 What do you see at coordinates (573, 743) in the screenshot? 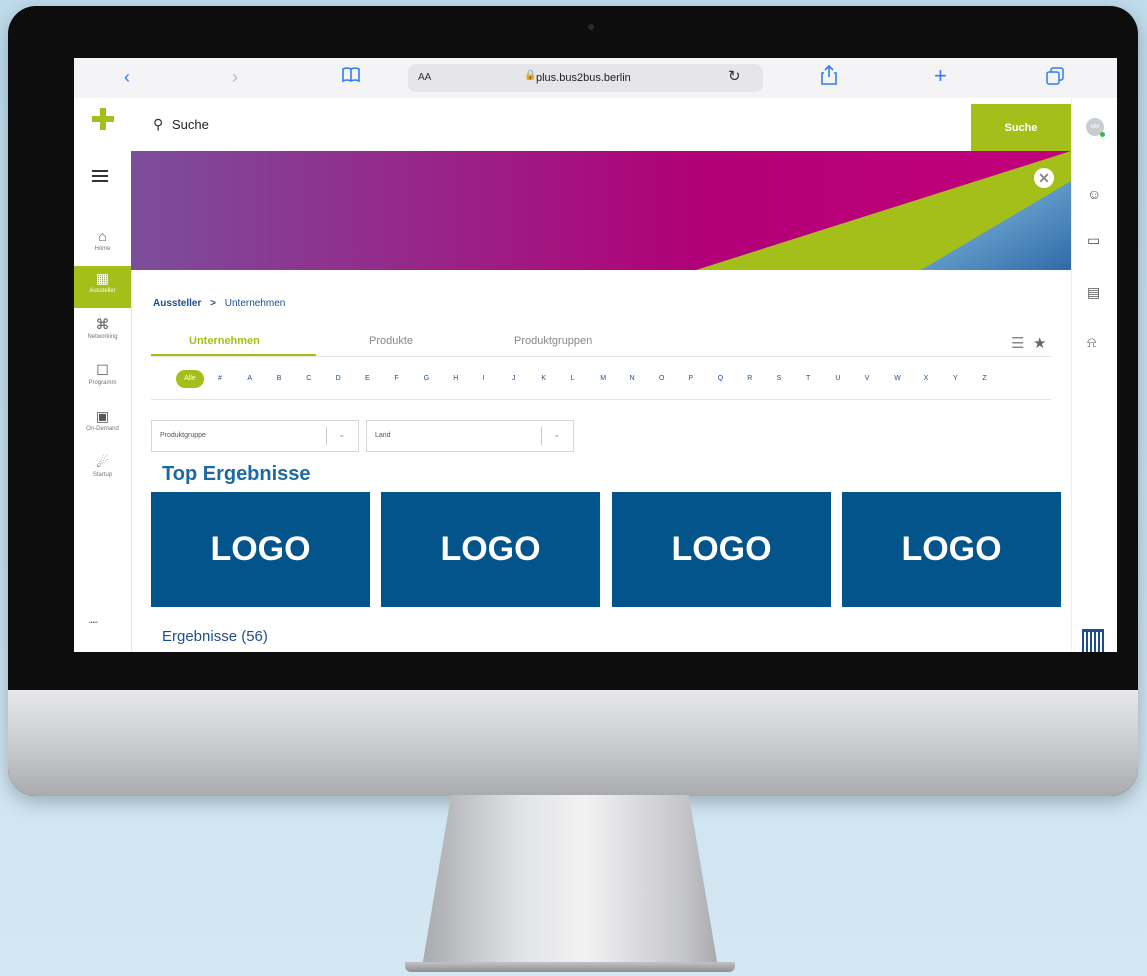
I see `monitor-chin` at bounding box center [573, 743].